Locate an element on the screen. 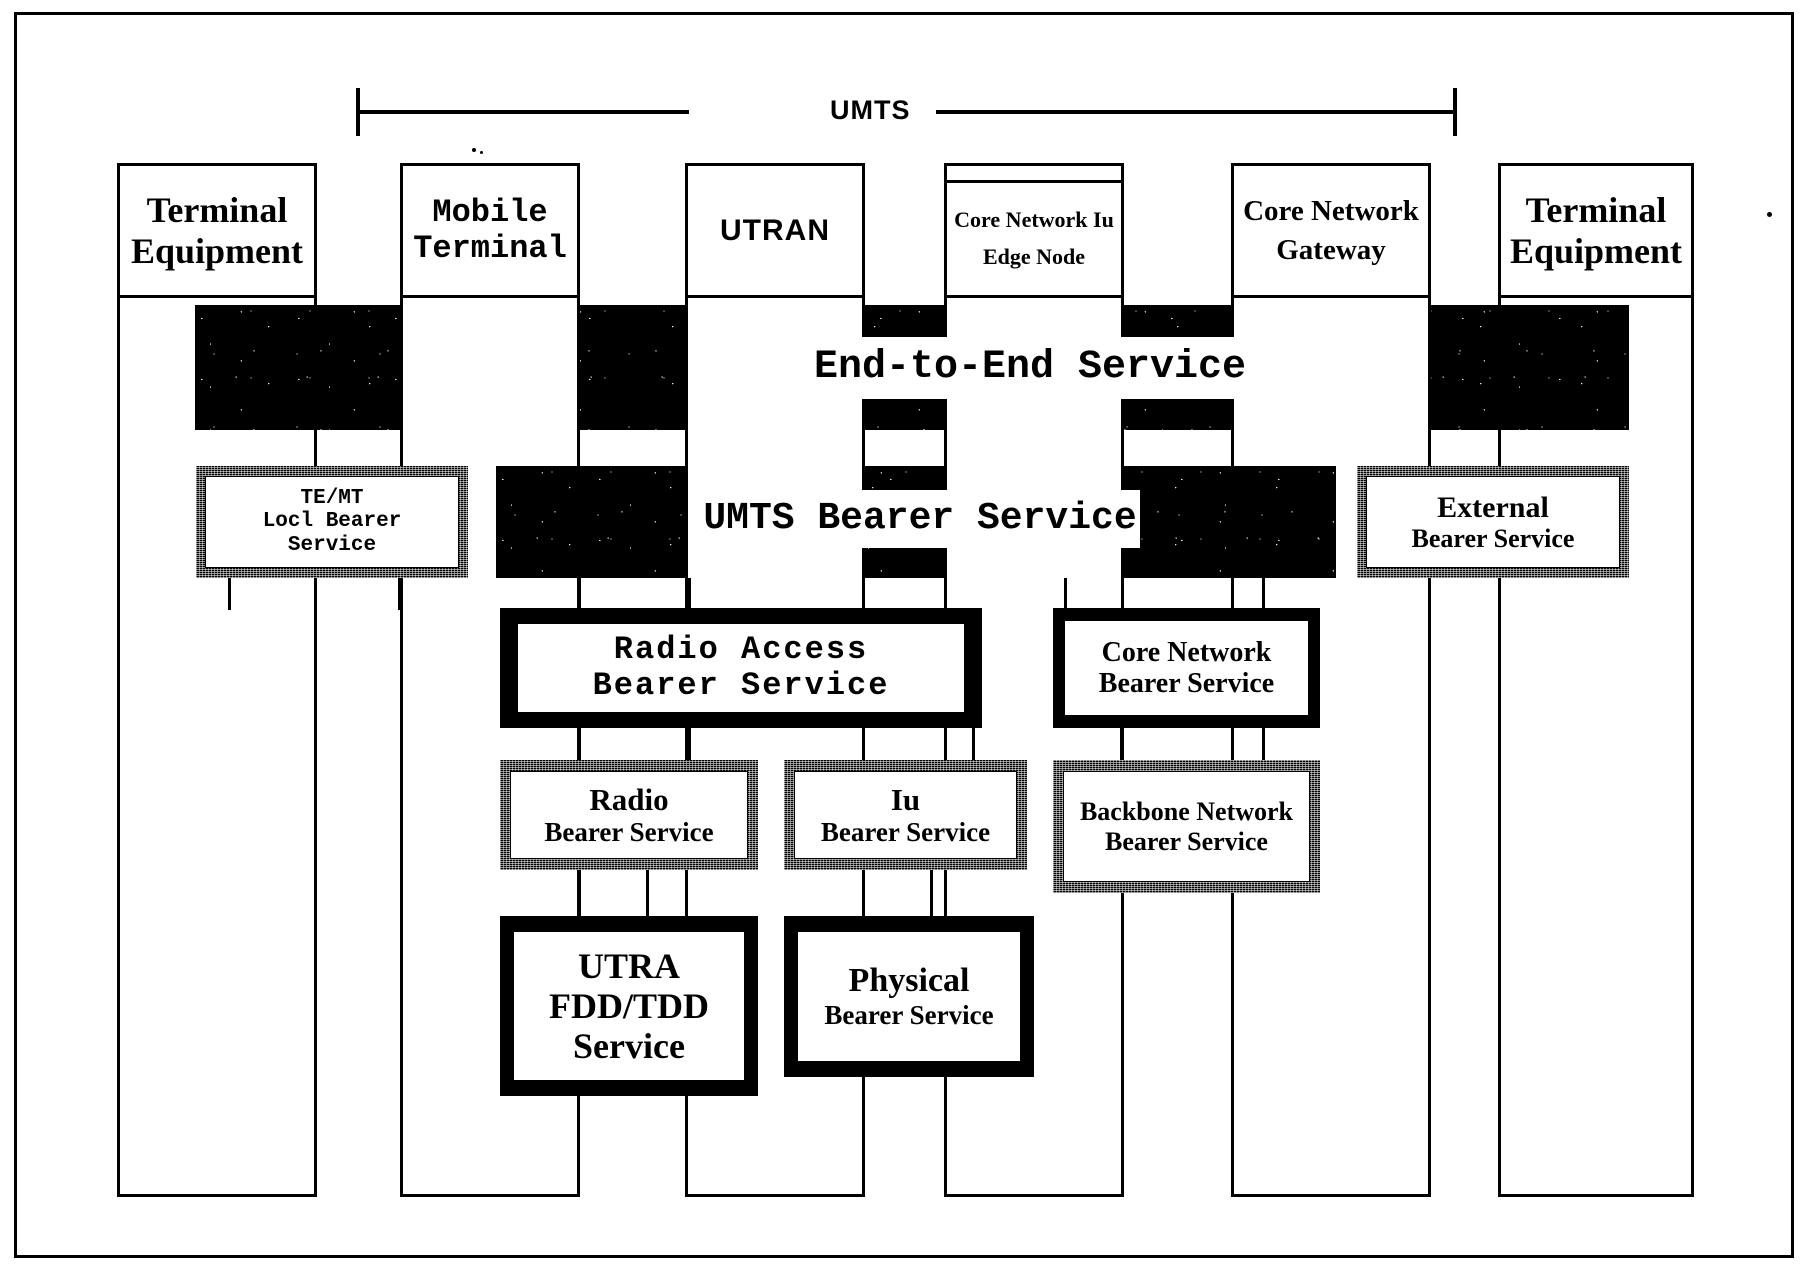  layer-label: Iu is located at coordinates (905, 799).